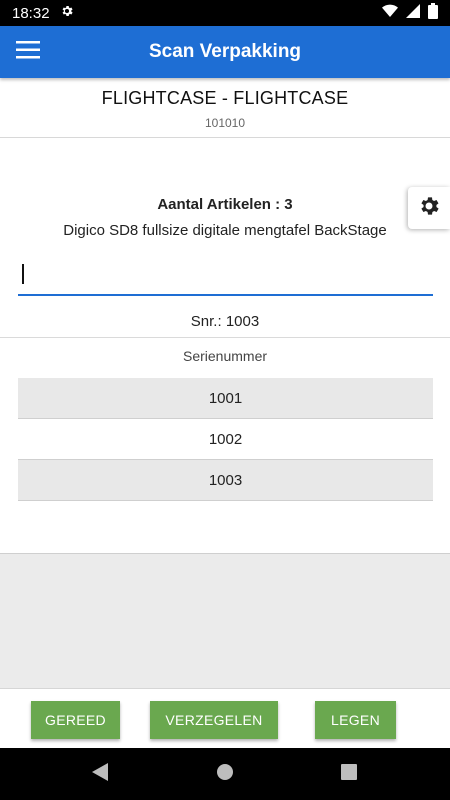 This screenshot has height=800, width=450. What do you see at coordinates (225, 109) in the screenshot?
I see `case-header: FLIGHTCASE - FLIGHTCASE 101010` at bounding box center [225, 109].